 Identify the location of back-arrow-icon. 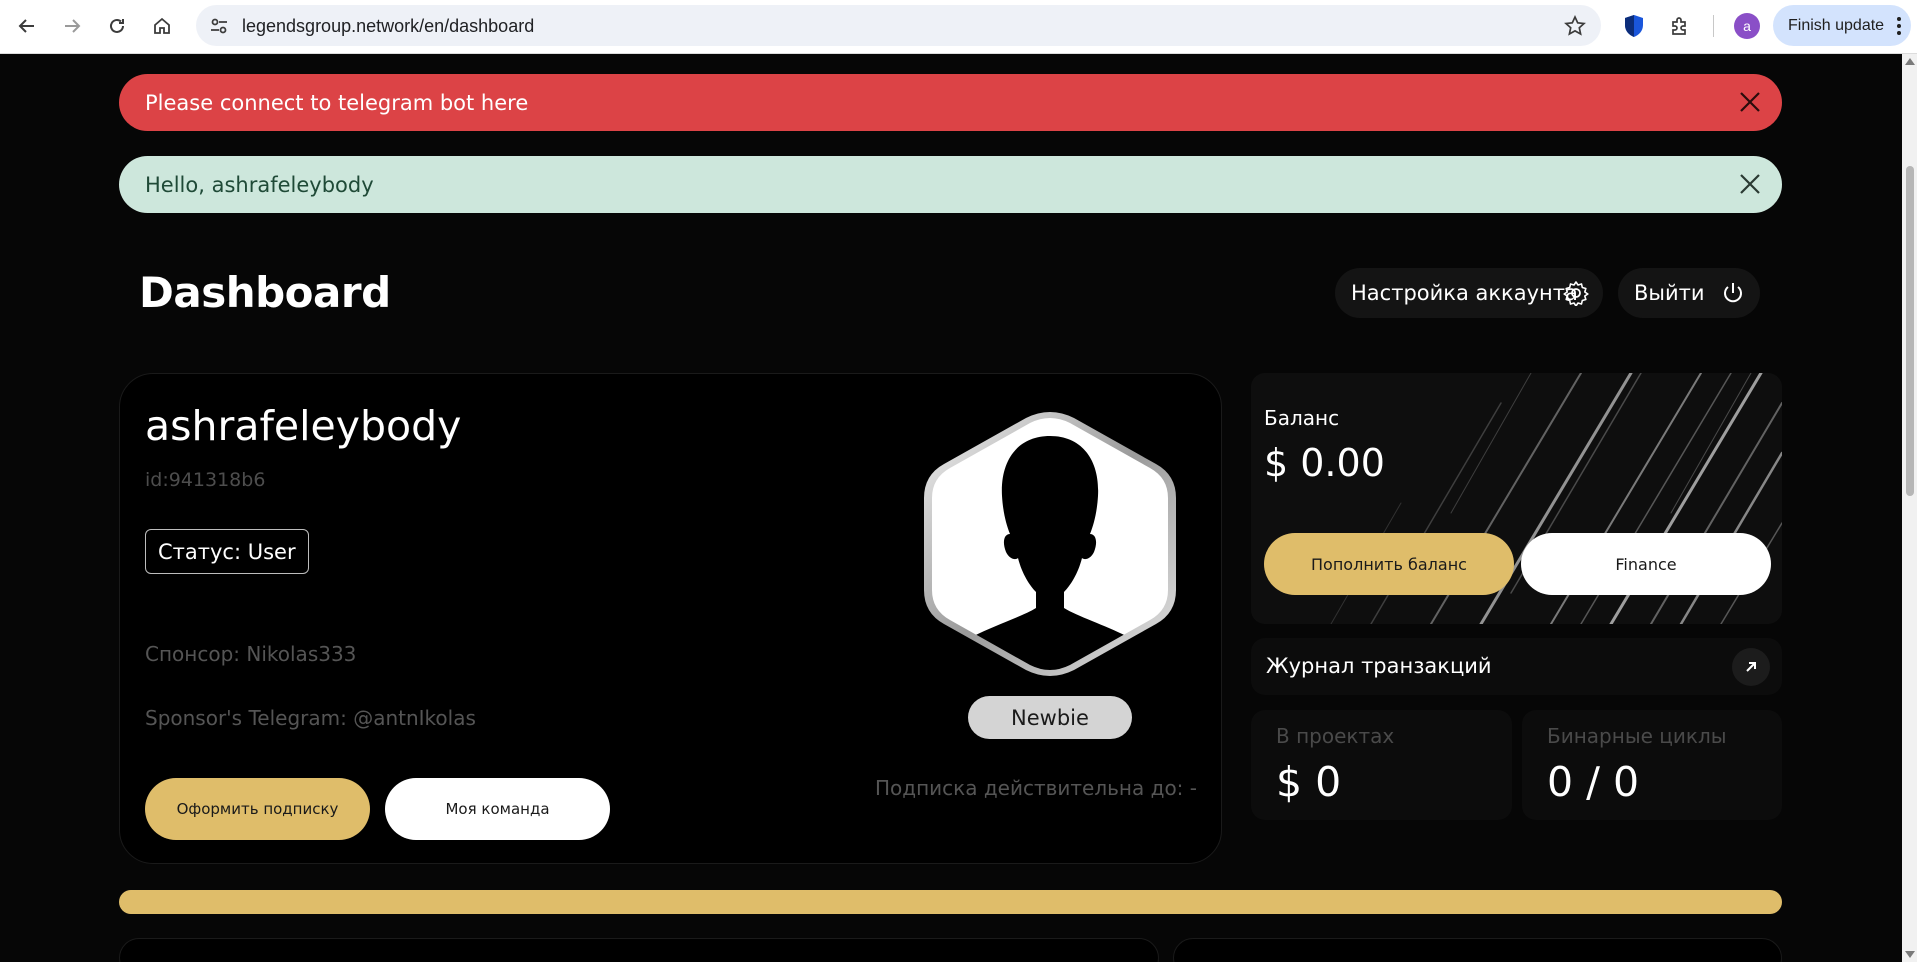
(26, 26).